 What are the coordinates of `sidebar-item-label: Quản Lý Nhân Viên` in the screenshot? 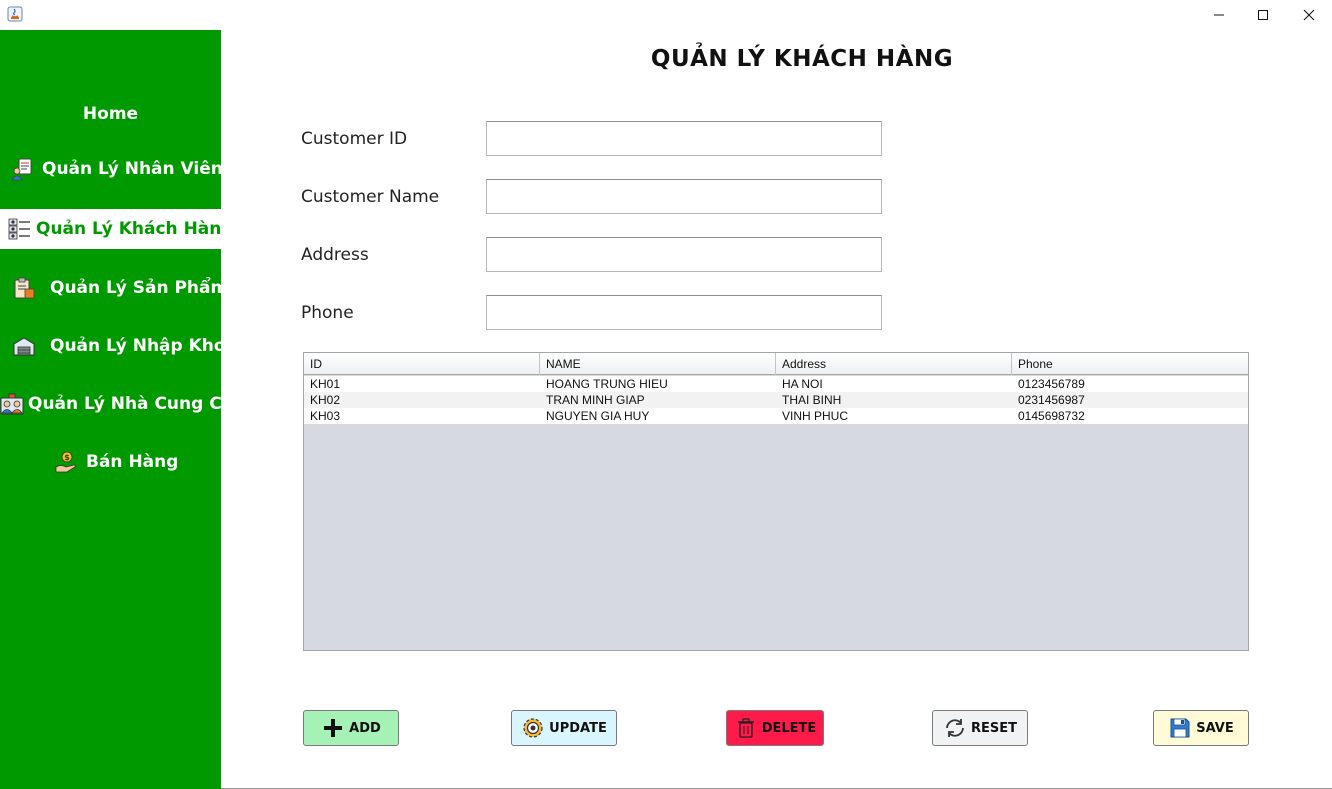 It's located at (131, 169).